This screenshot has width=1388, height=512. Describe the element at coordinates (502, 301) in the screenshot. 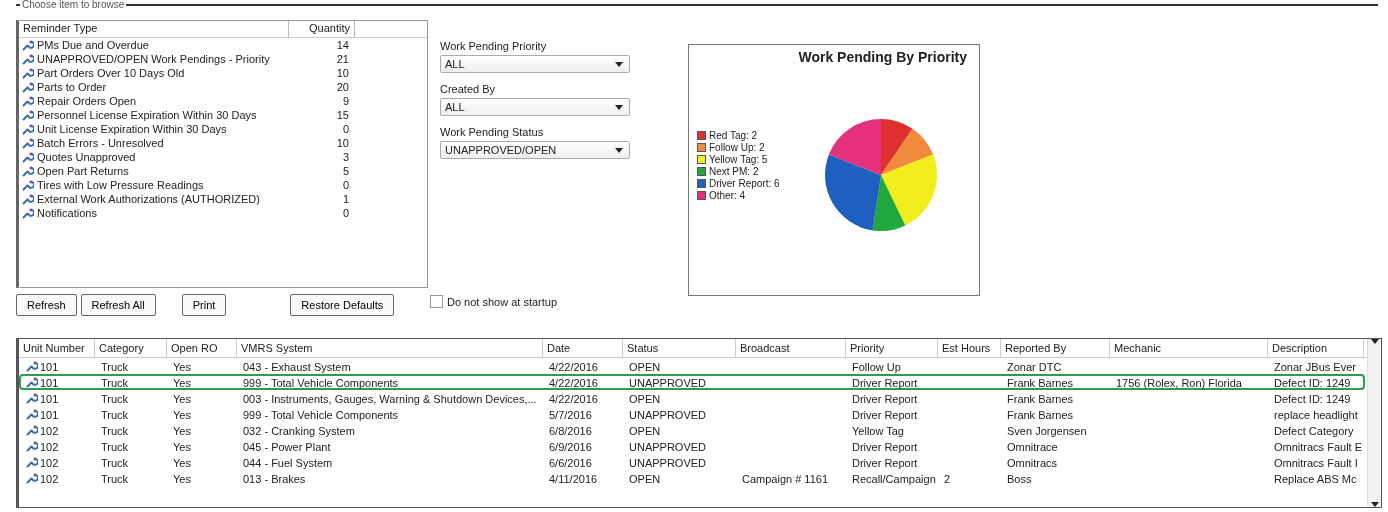

I see `checkbox-label: Do not show at startup` at that location.